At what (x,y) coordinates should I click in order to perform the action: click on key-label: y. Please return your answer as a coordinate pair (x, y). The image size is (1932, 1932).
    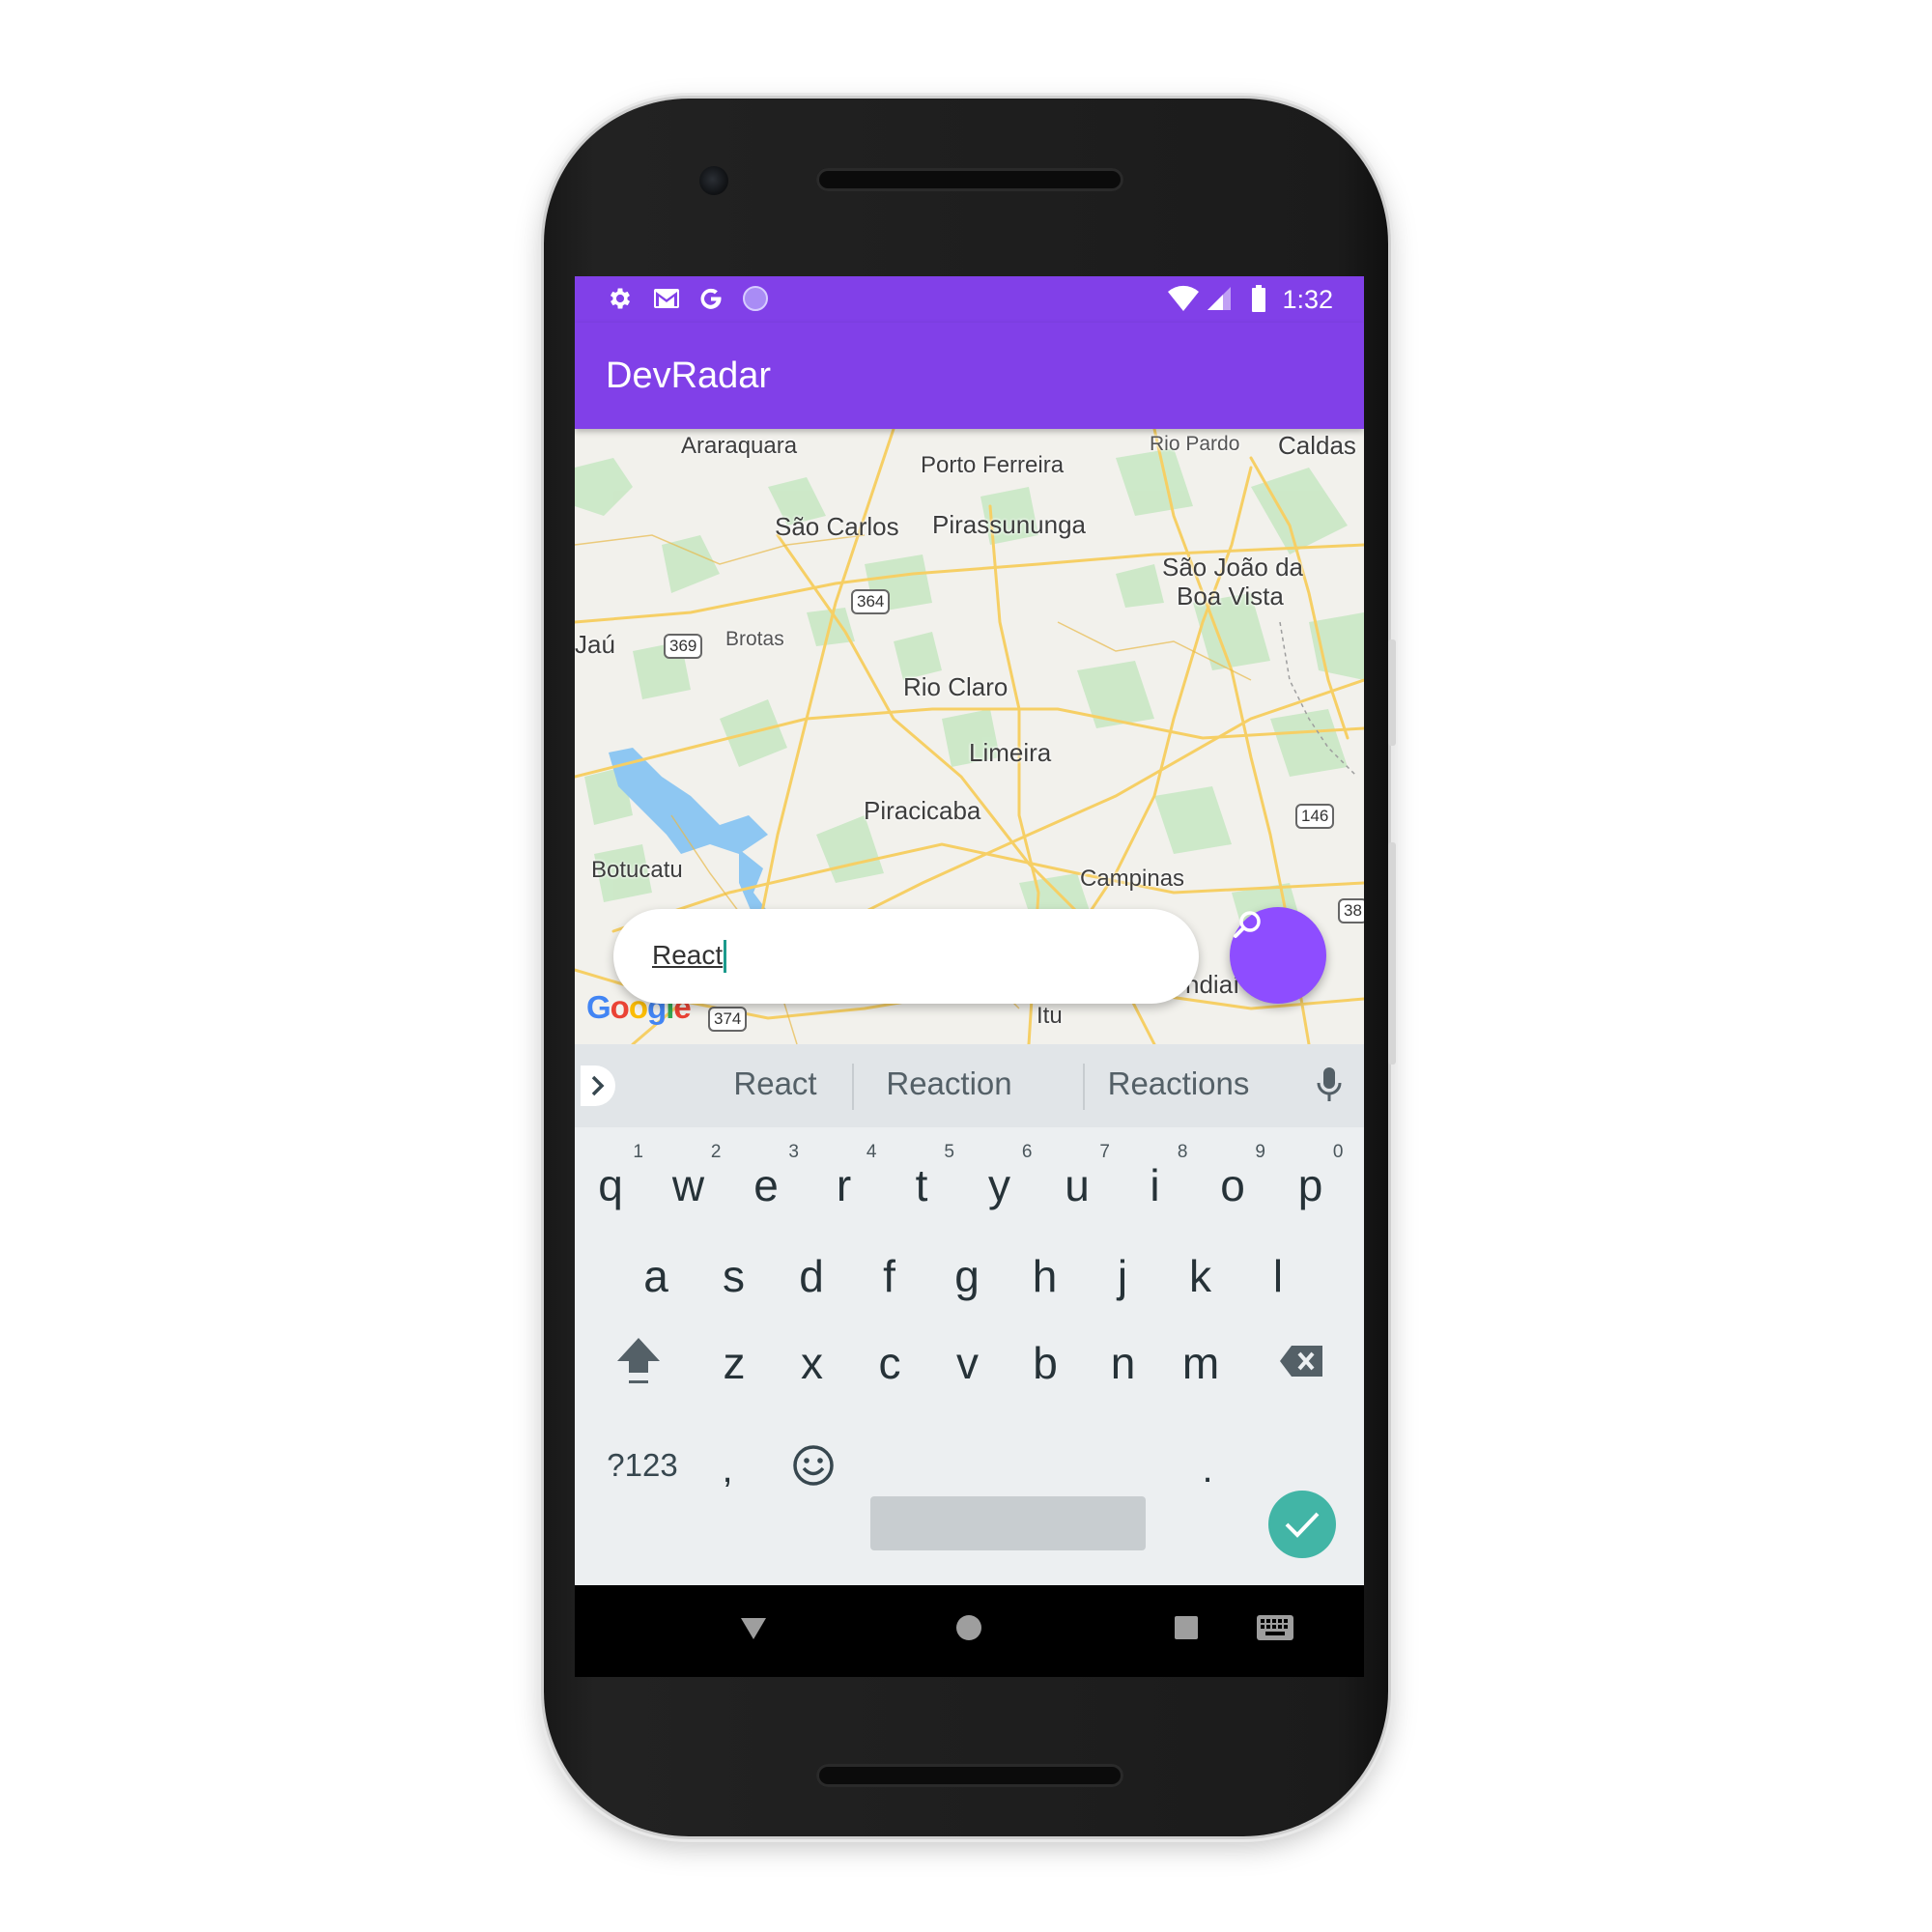
    Looking at the image, I should click on (999, 1185).